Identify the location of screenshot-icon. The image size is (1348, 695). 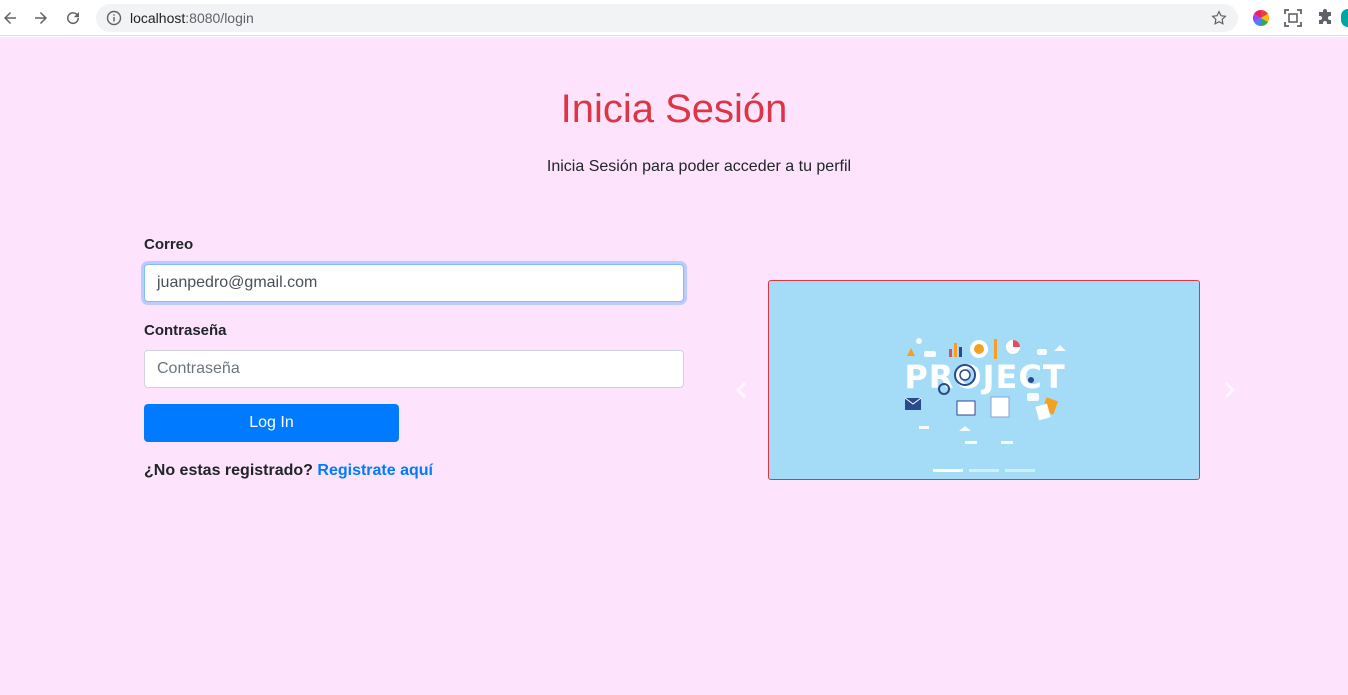
(1293, 18).